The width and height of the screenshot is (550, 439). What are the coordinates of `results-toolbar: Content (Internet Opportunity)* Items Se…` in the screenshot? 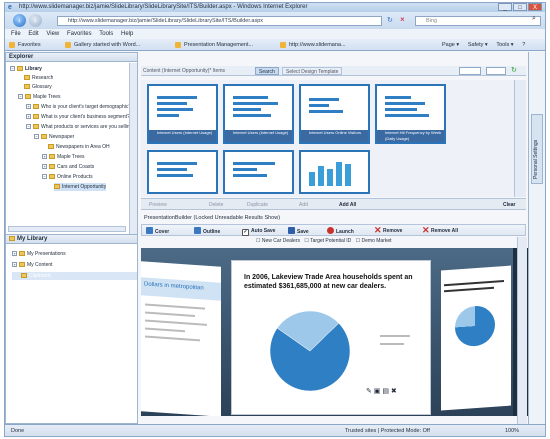 It's located at (333, 71).